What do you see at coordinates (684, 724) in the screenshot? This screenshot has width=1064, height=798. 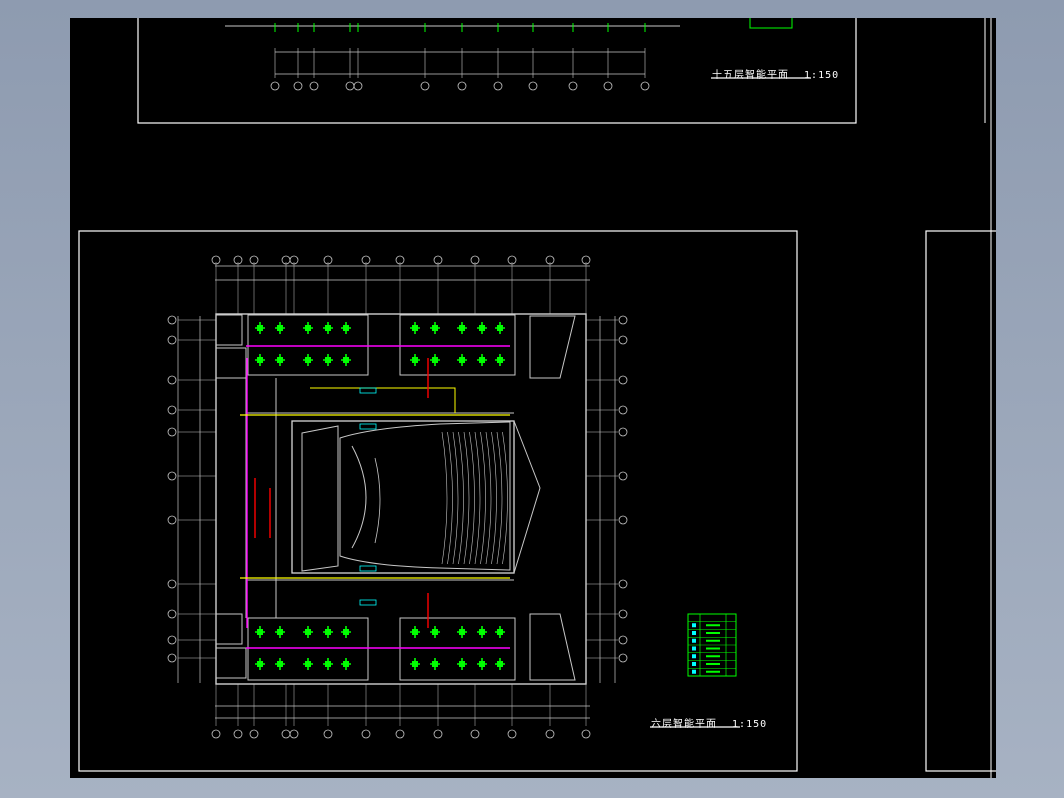 I see `lower-sheet-title-text: 六层智能平面` at bounding box center [684, 724].